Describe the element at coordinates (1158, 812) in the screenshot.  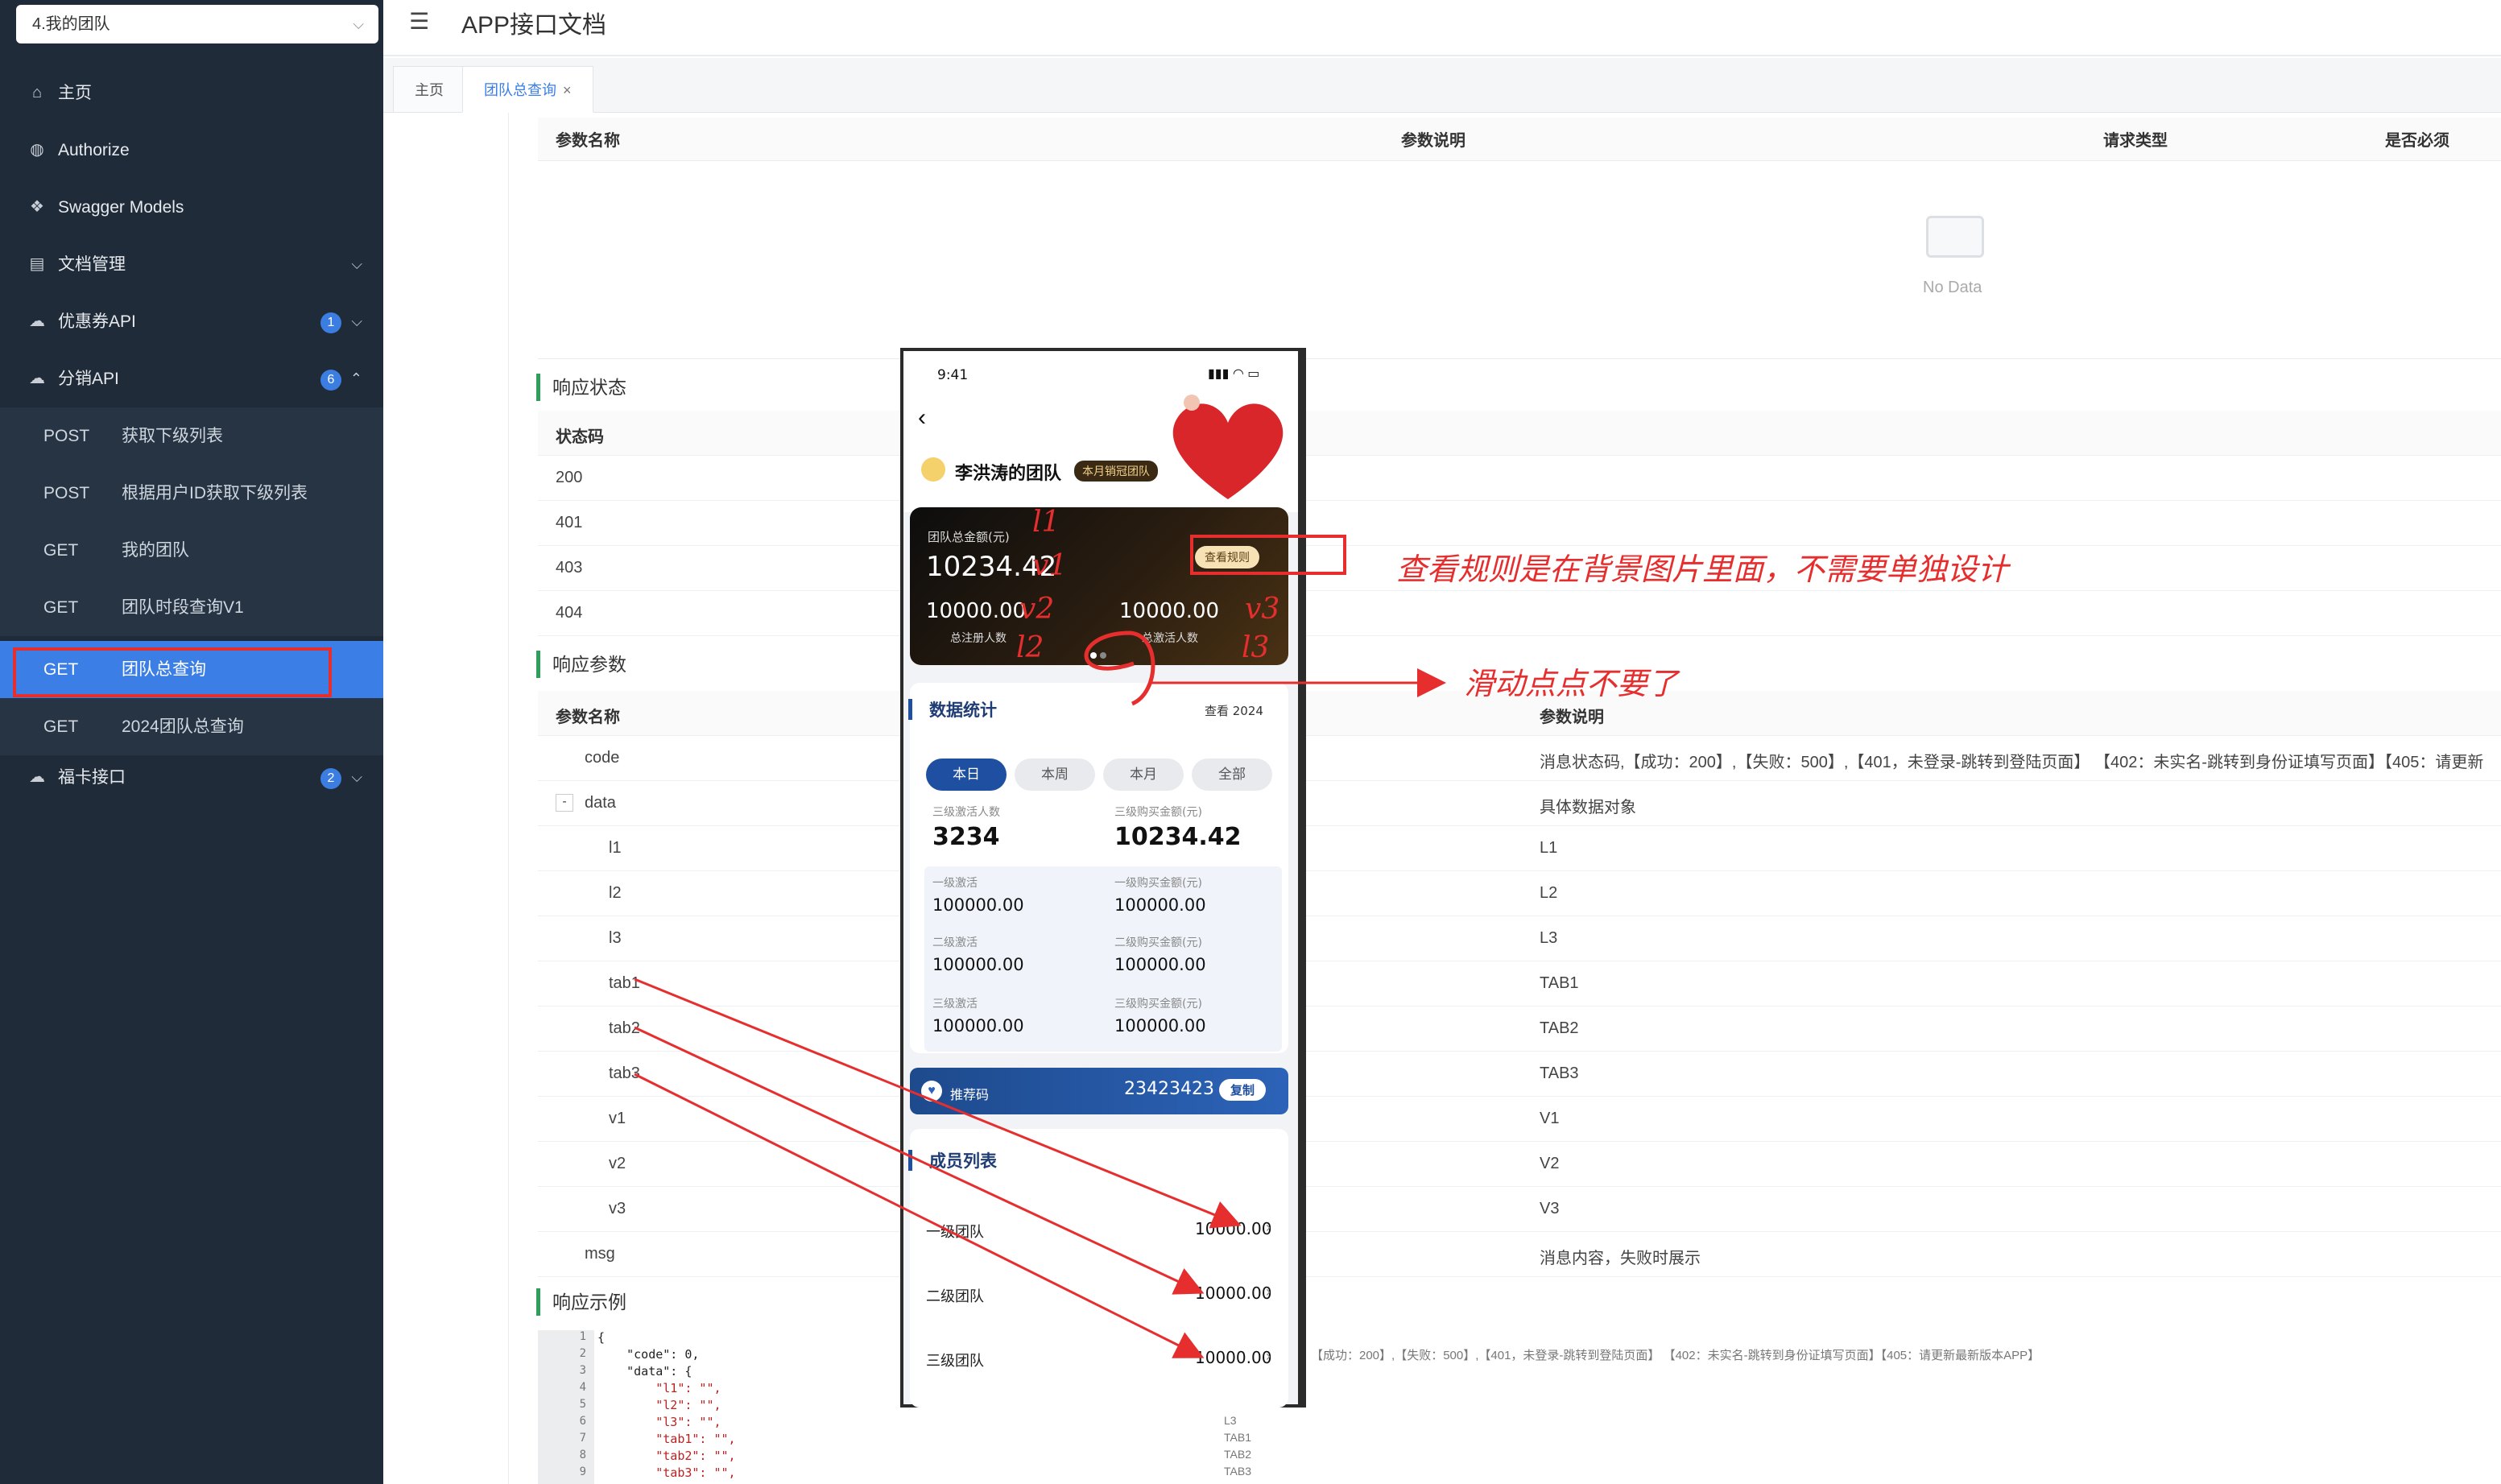
I see `stat-label: 三级购买金额(元)` at that location.